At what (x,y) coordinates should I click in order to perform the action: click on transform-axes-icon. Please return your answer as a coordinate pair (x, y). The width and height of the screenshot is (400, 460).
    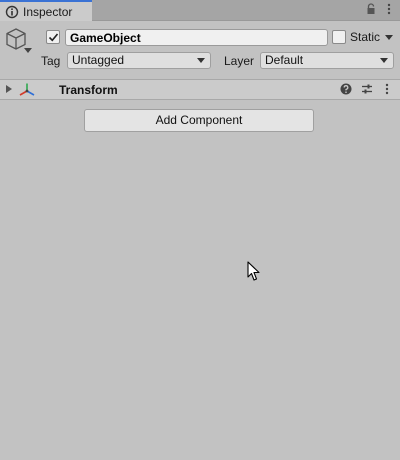
    Looking at the image, I should click on (27, 89).